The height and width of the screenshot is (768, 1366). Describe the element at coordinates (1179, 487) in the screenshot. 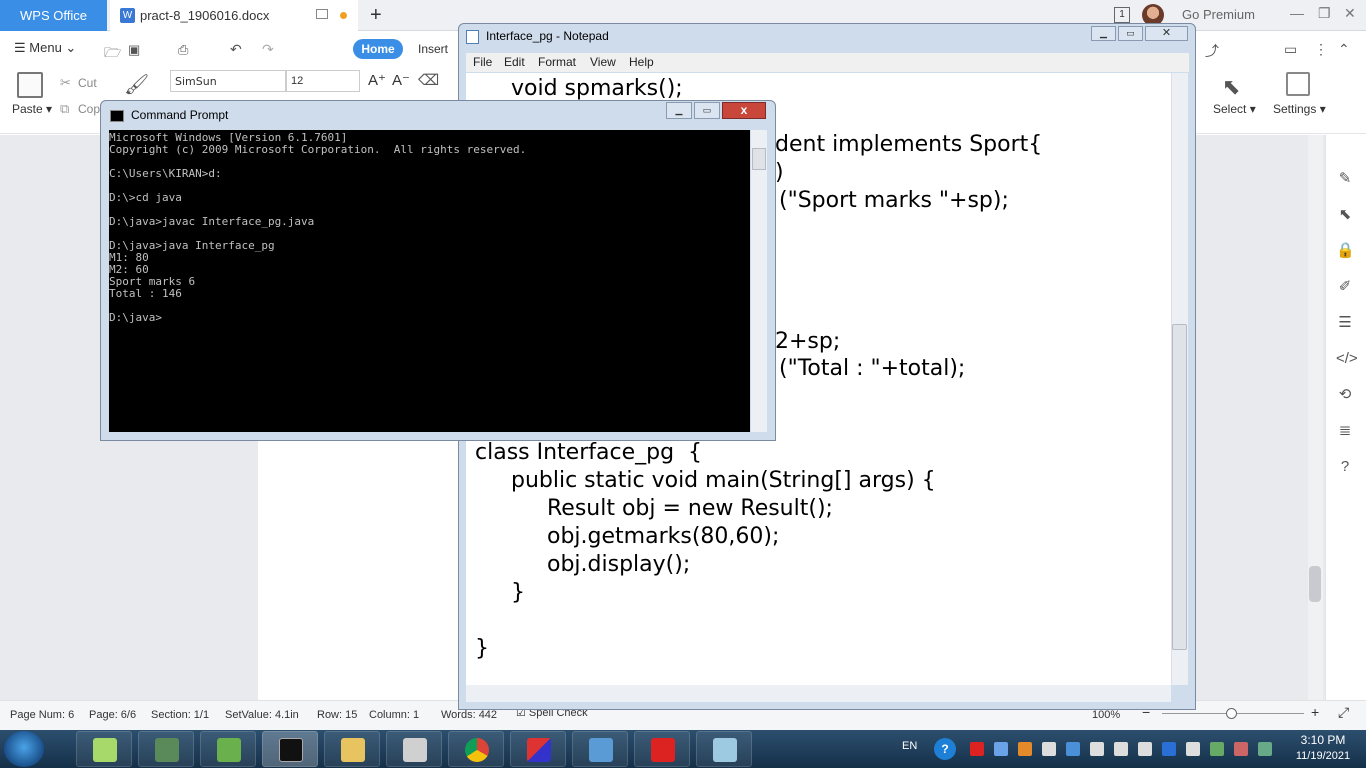

I see `notepad-scroll-thumb` at that location.